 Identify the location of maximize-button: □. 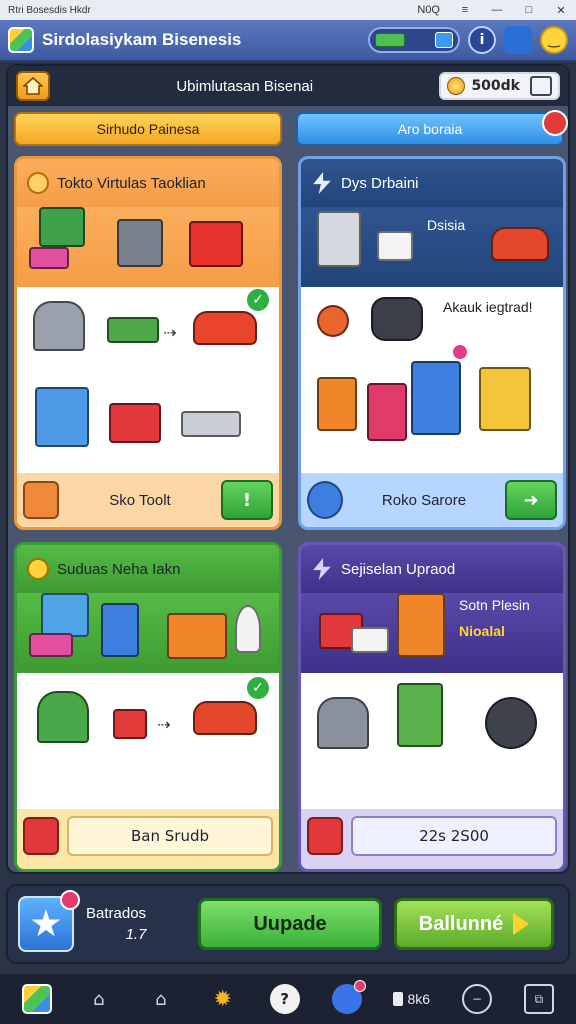
(529, 10).